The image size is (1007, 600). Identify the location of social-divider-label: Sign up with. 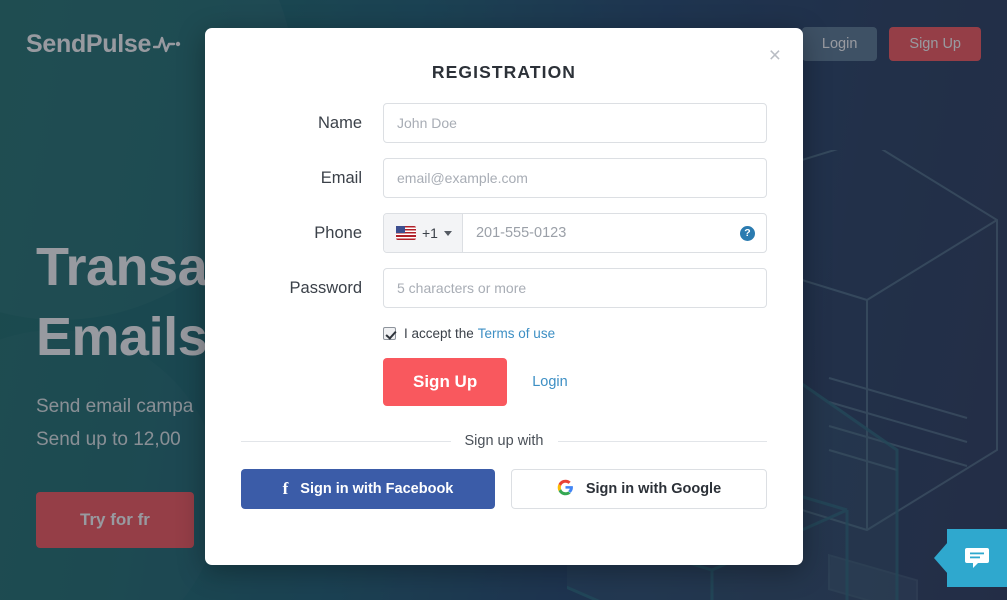
(504, 441).